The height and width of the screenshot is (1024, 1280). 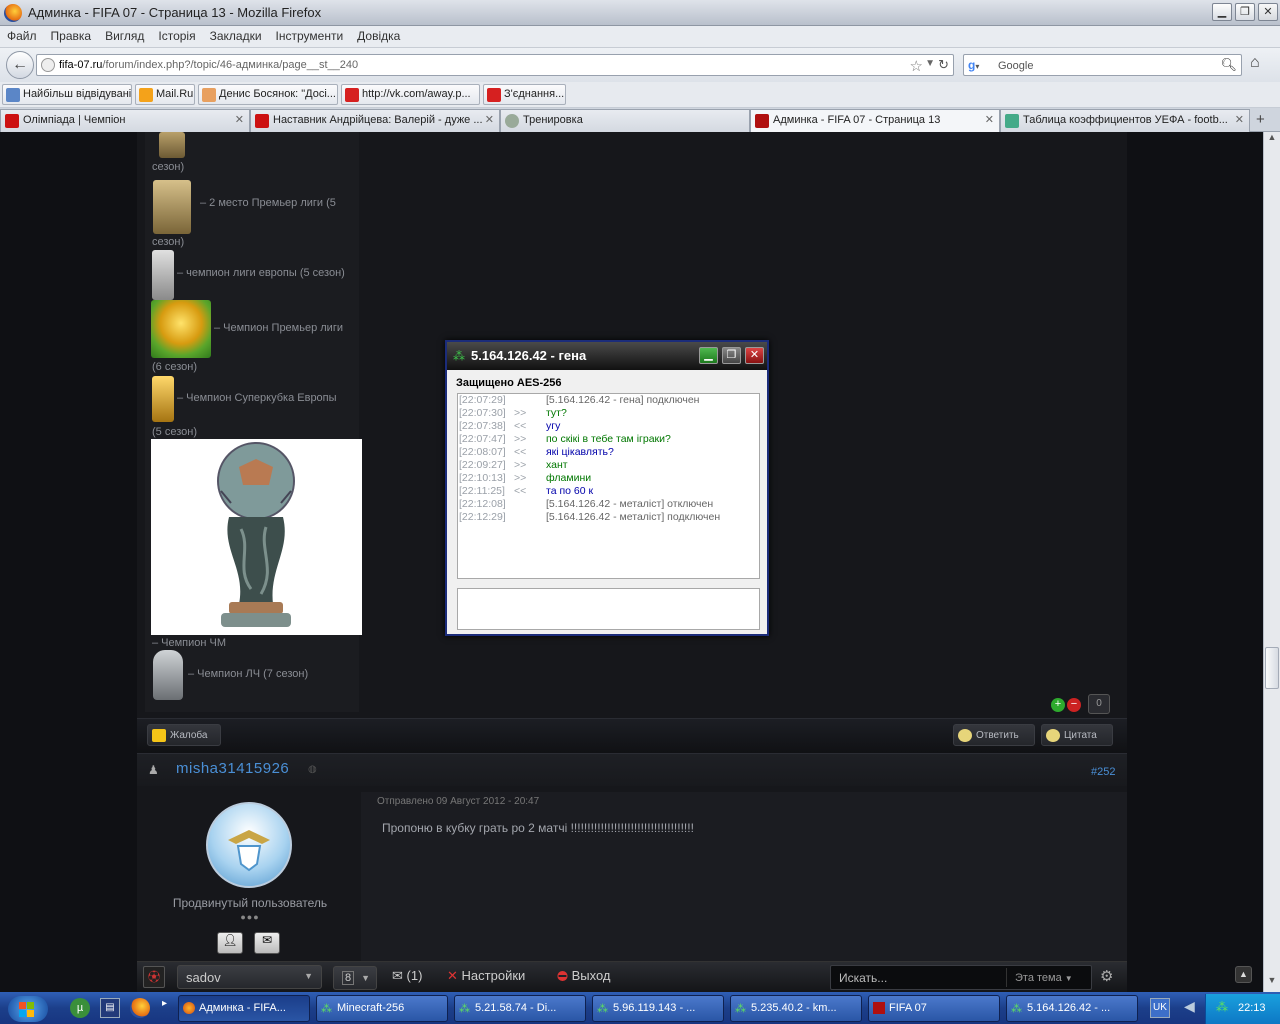 What do you see at coordinates (249, 845) in the screenshot?
I see `avatar` at bounding box center [249, 845].